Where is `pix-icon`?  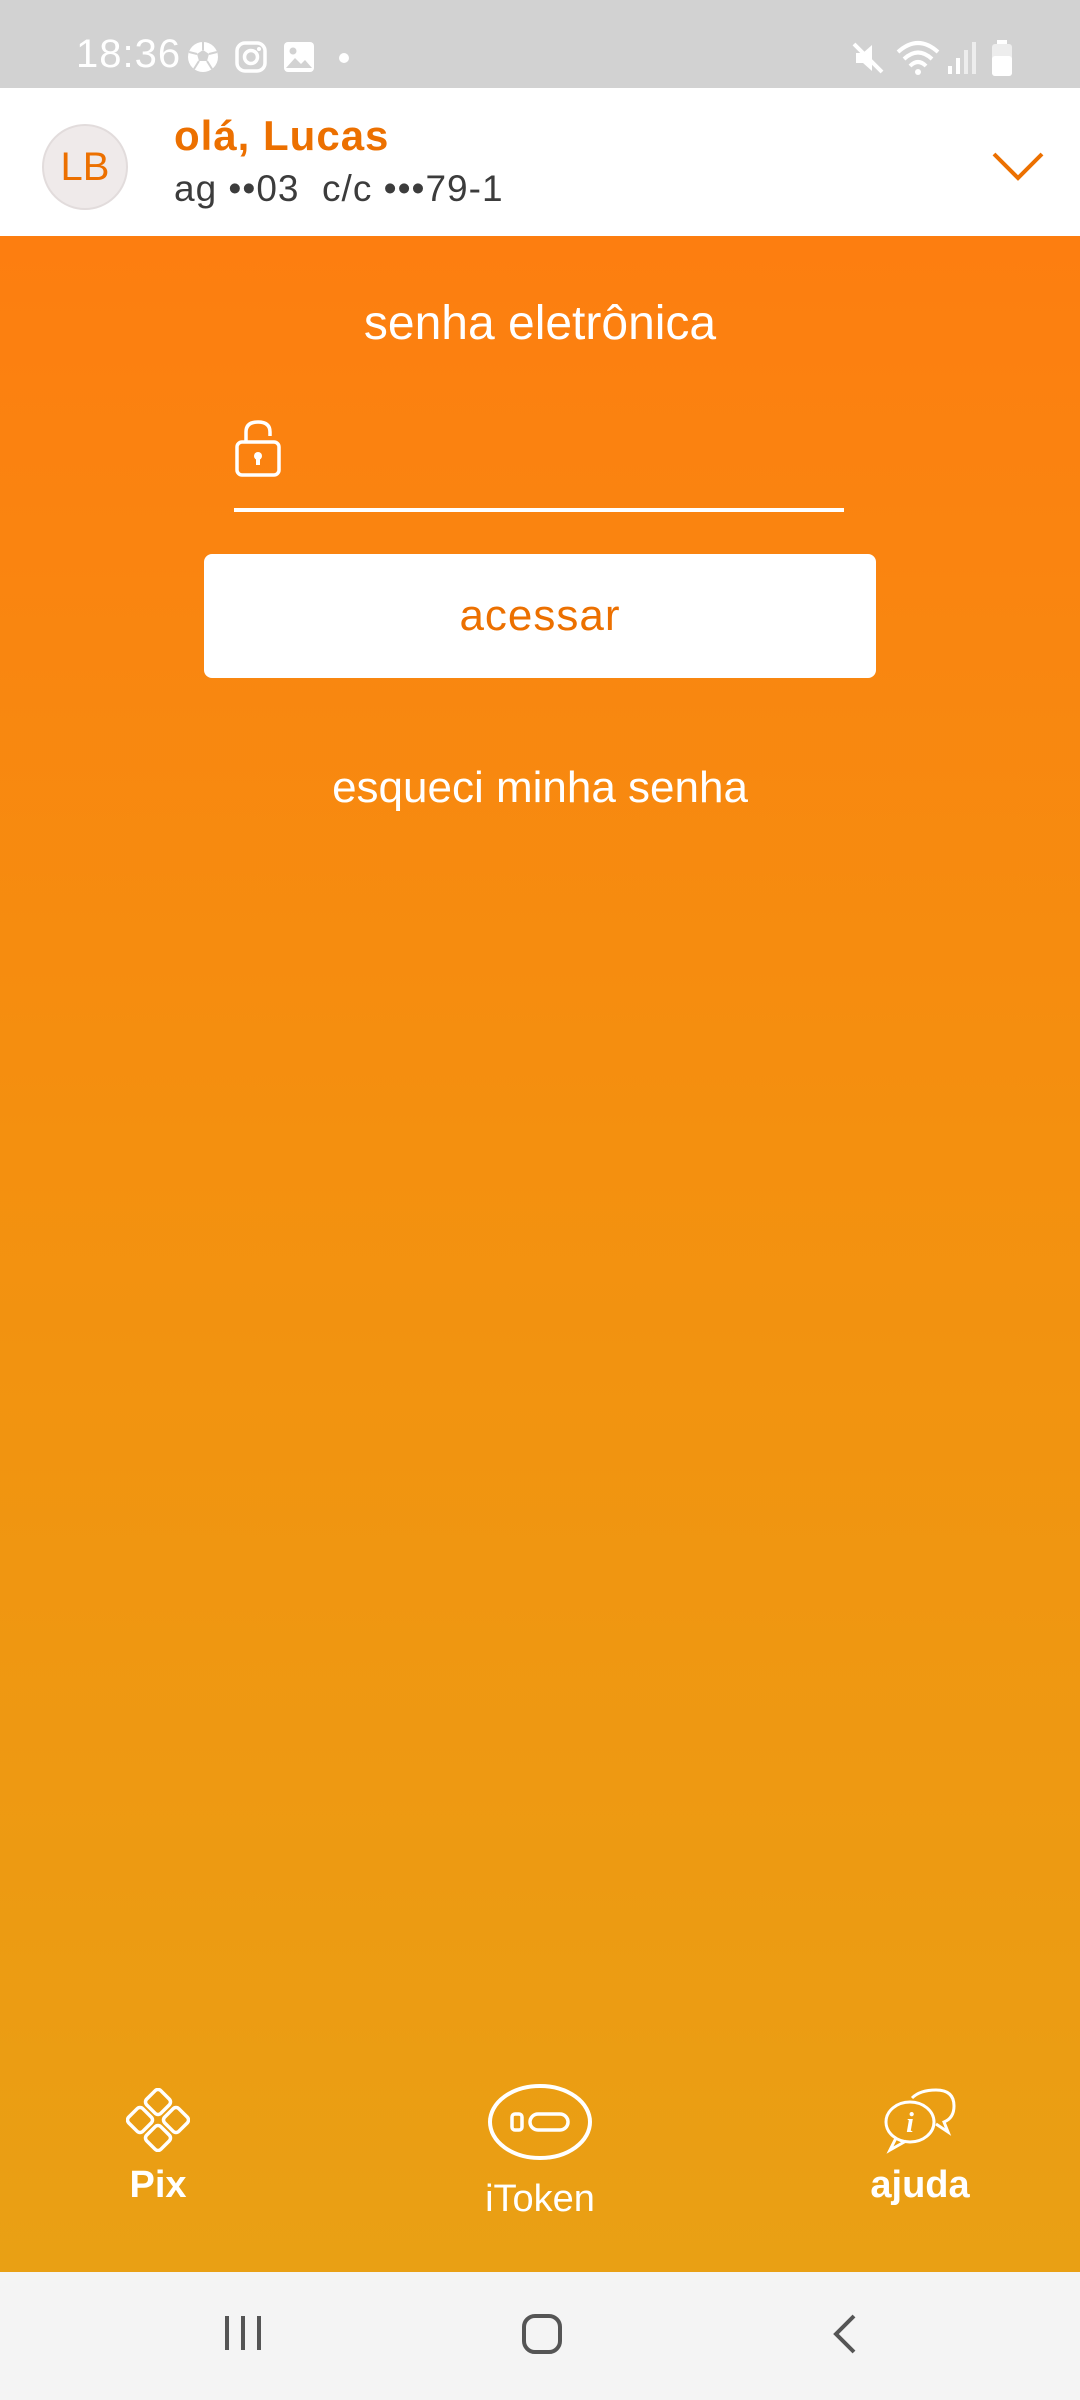
pix-icon is located at coordinates (158, 2120).